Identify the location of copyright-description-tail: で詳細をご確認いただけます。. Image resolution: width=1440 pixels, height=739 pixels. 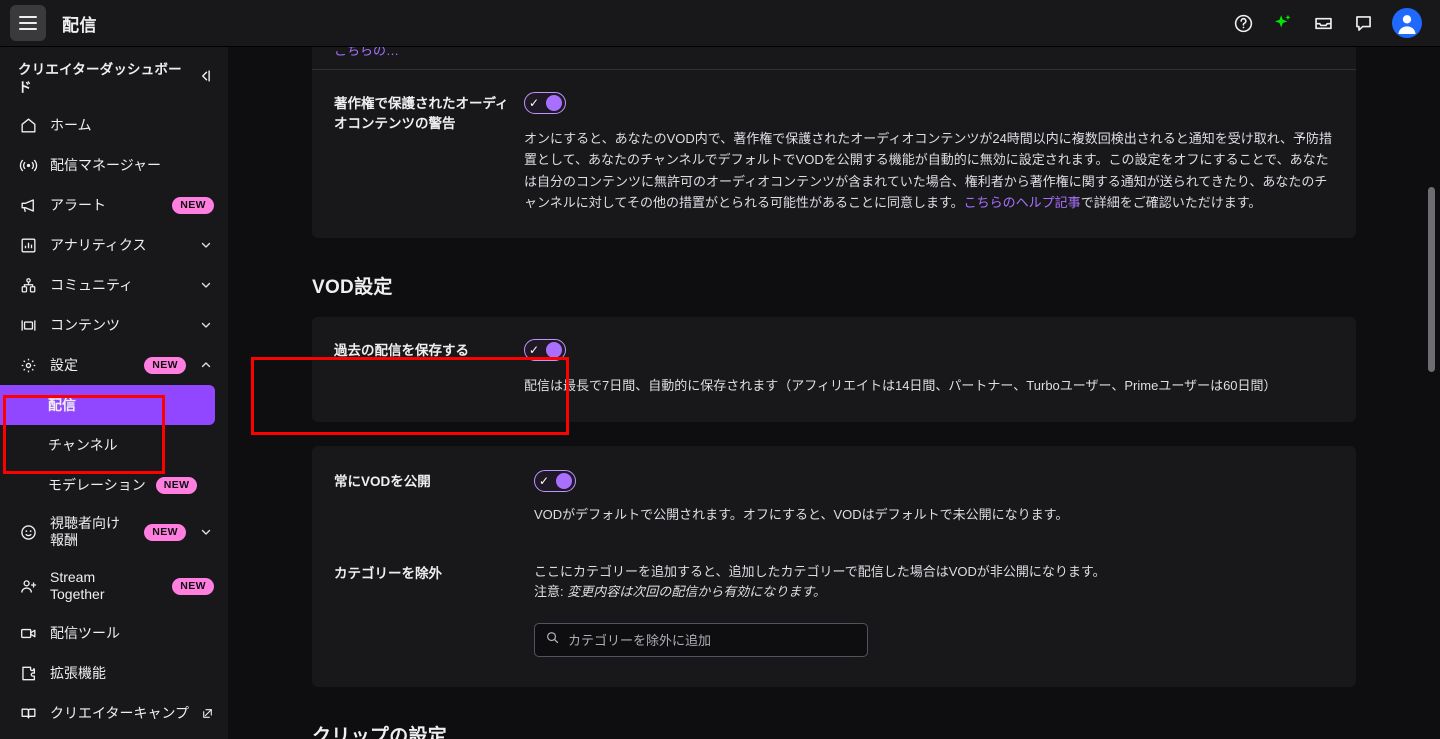
(1171, 203).